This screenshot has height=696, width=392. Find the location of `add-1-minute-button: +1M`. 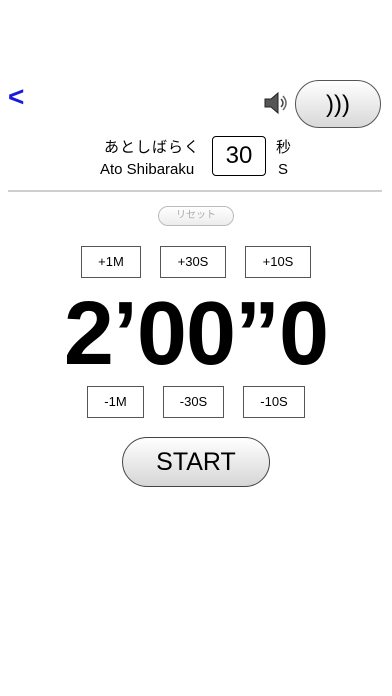

add-1-minute-button: +1M is located at coordinates (111, 262).